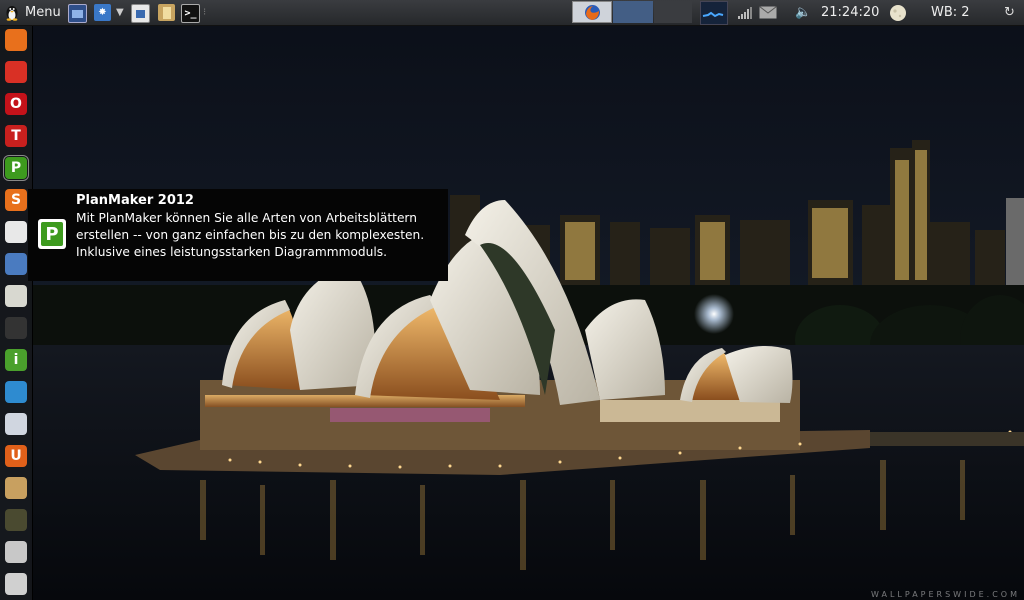 The width and height of the screenshot is (1024, 600). I want to click on network-tool-icon: ✸, so click(102, 12).